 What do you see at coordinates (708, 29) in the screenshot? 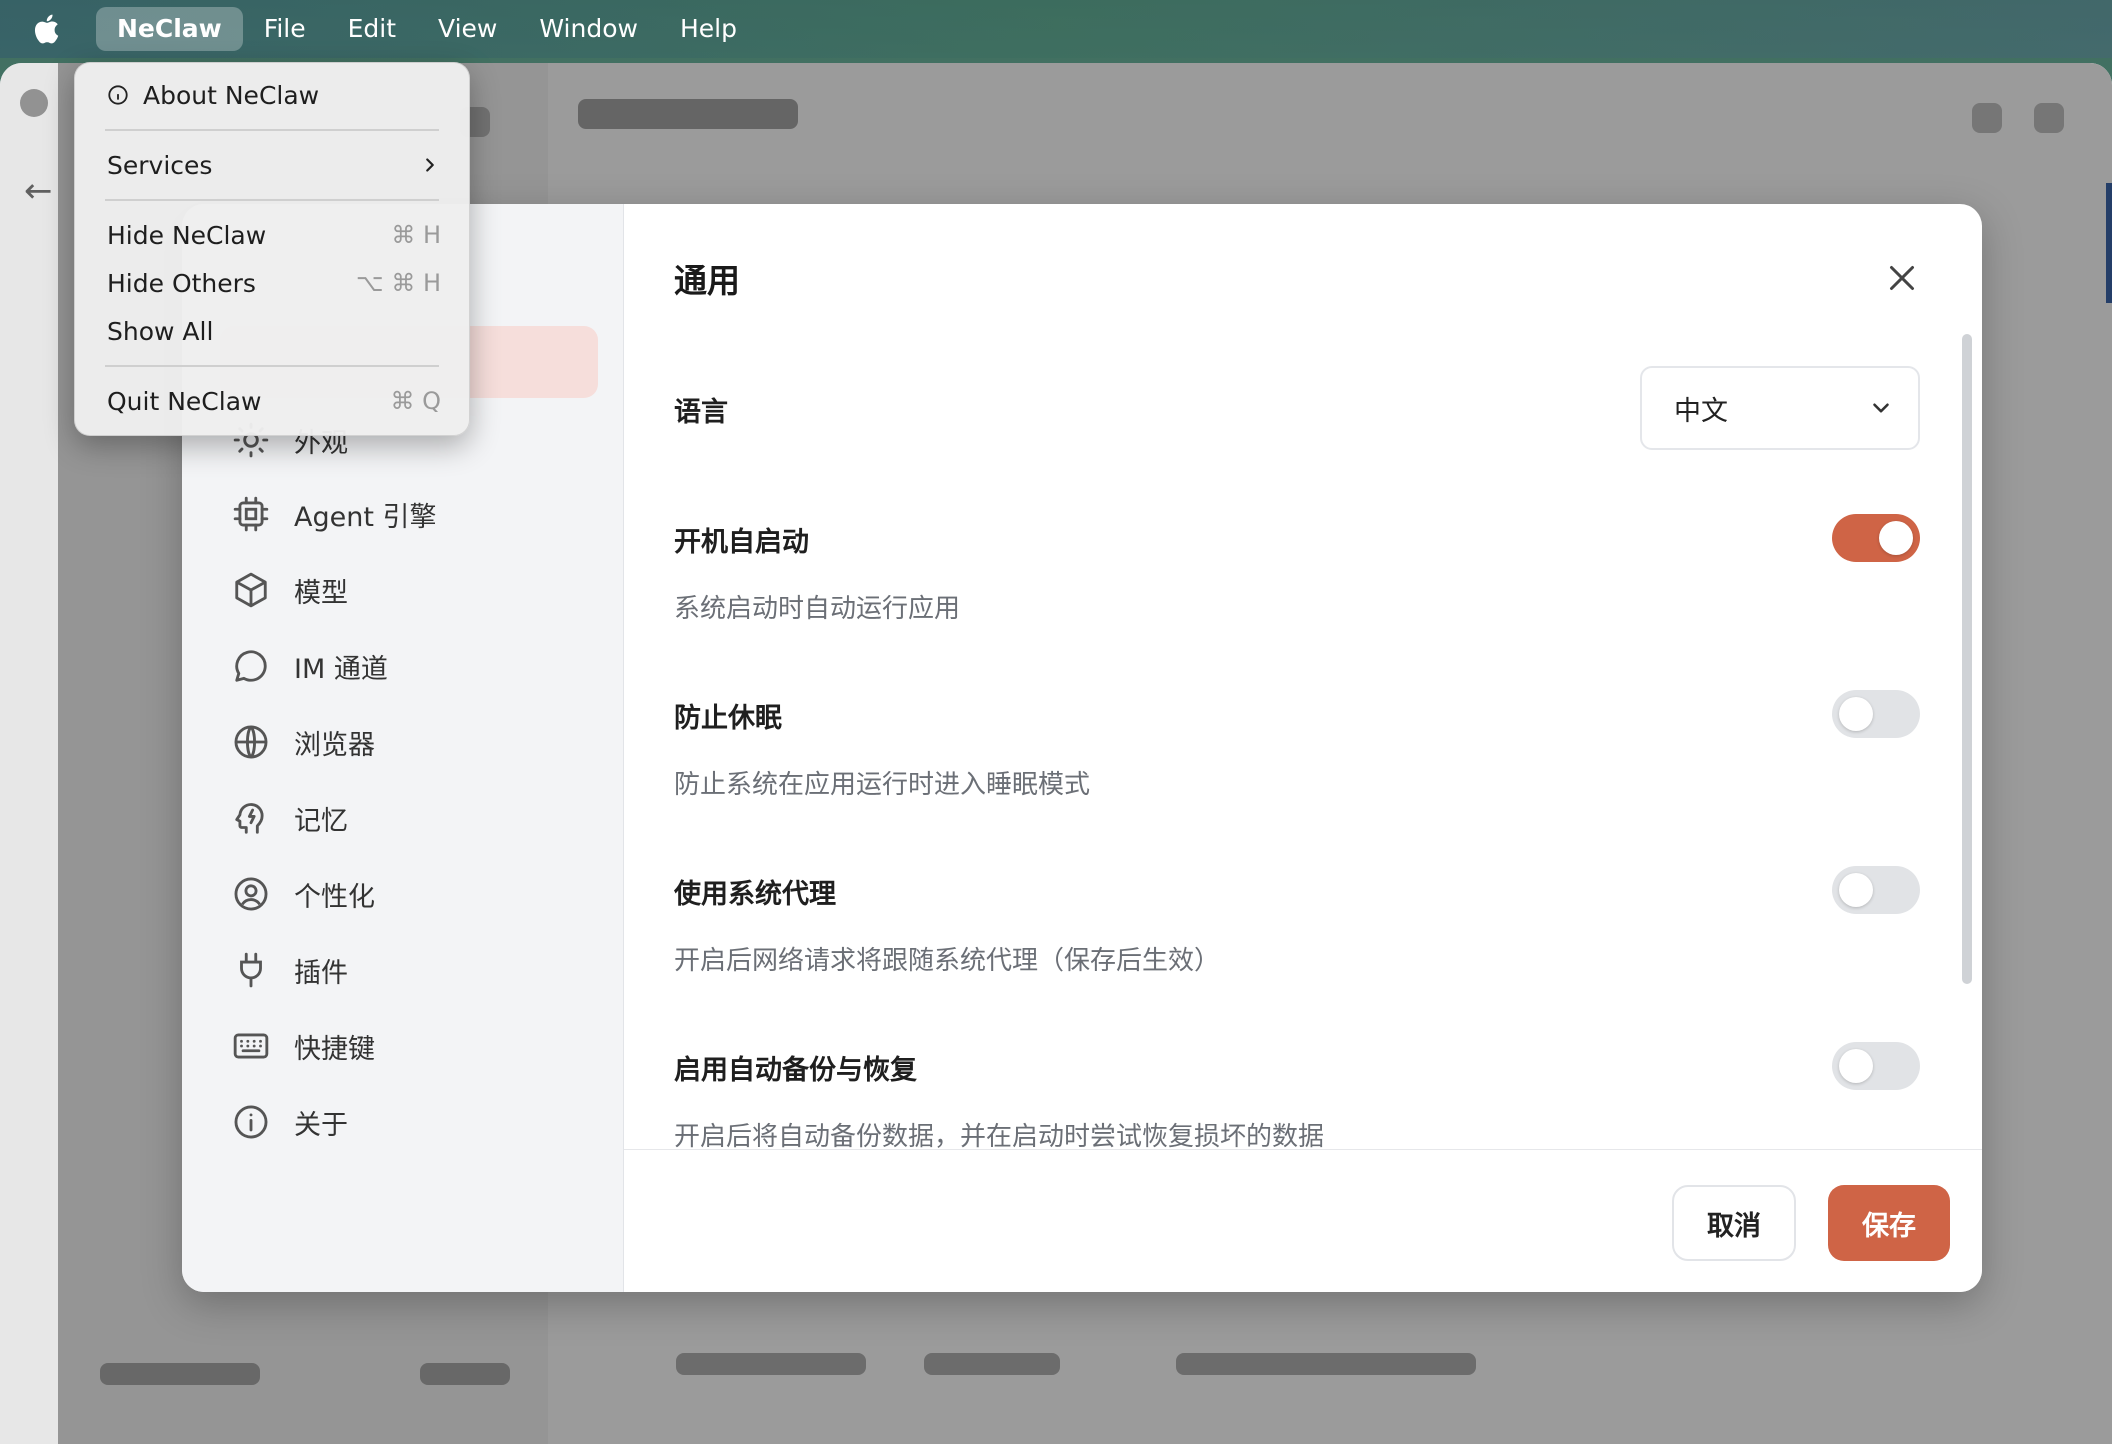
I see `menubar-help: Help` at bounding box center [708, 29].